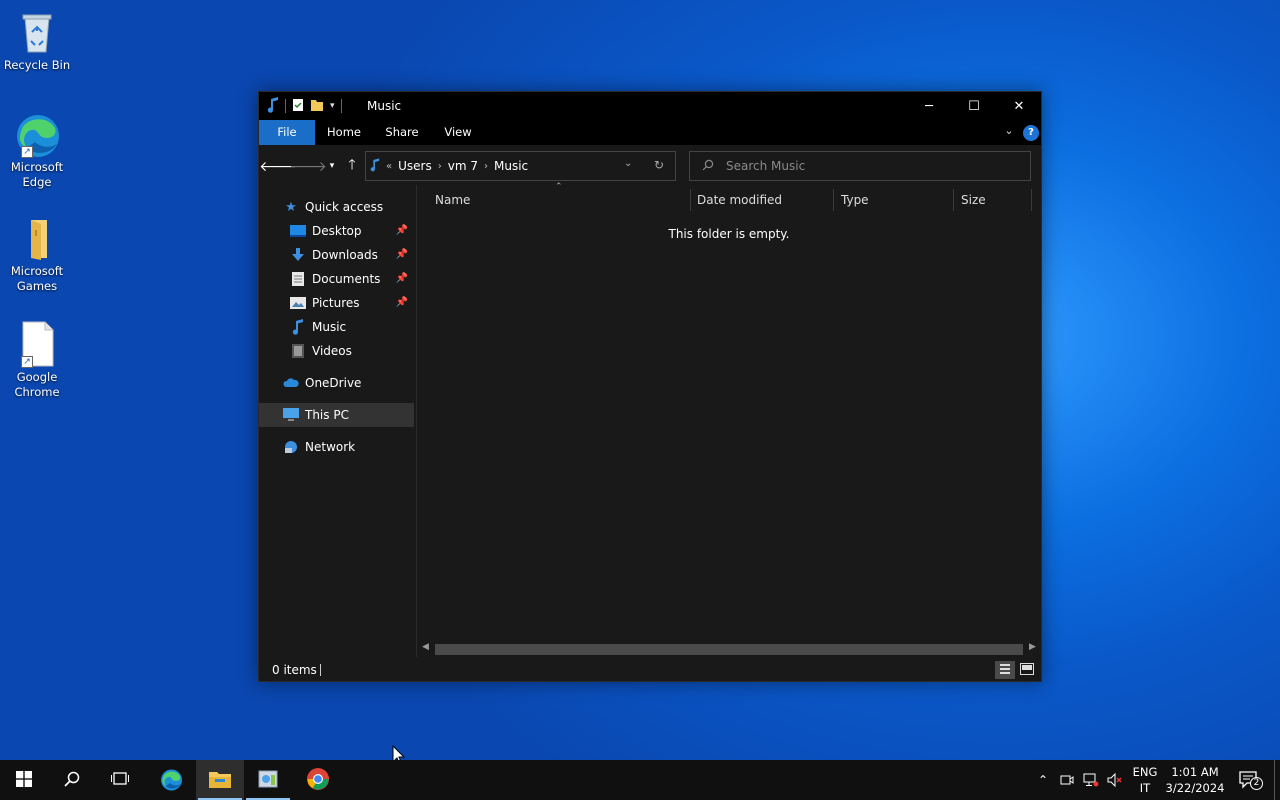 The height and width of the screenshot is (800, 1280). I want to click on column-divider, so click(1031, 200).